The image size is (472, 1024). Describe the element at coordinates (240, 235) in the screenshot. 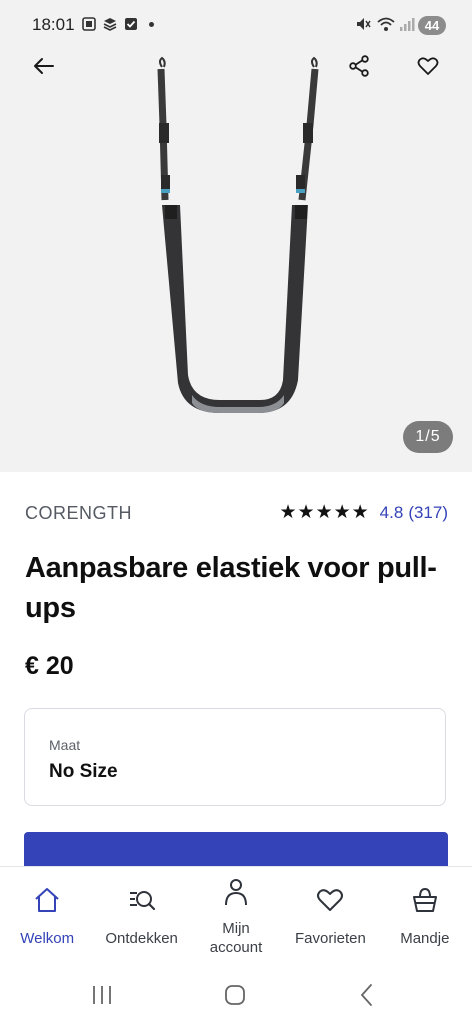

I see `product-image` at that location.